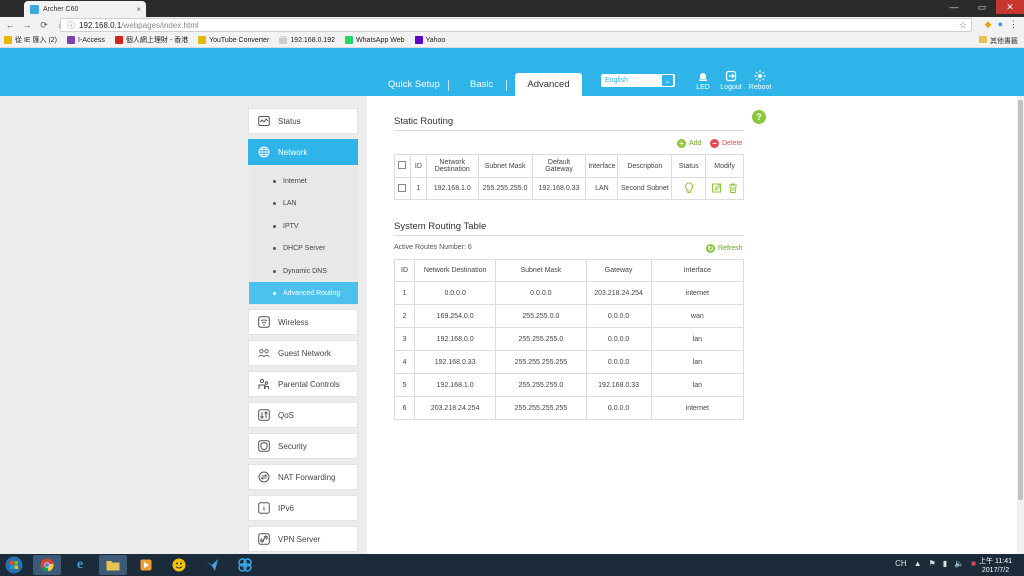 Image resolution: width=1024 pixels, height=576 pixels. What do you see at coordinates (703, 80) in the screenshot?
I see `led-button: LED` at bounding box center [703, 80].